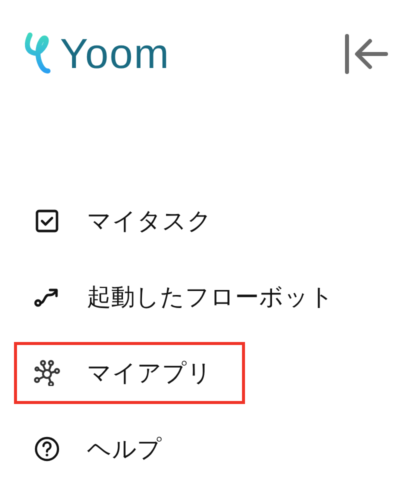 The height and width of the screenshot is (502, 414). I want to click on menu-item: マイアプリ, so click(129, 373).